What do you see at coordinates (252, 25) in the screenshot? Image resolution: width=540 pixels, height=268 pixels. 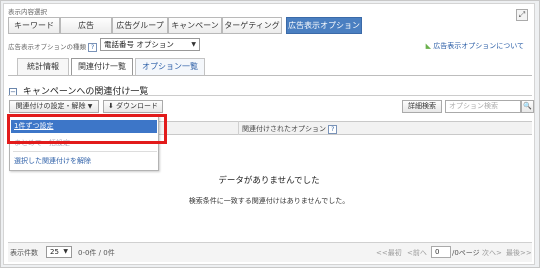 I see `tab-targeting: ターゲティング` at bounding box center [252, 25].